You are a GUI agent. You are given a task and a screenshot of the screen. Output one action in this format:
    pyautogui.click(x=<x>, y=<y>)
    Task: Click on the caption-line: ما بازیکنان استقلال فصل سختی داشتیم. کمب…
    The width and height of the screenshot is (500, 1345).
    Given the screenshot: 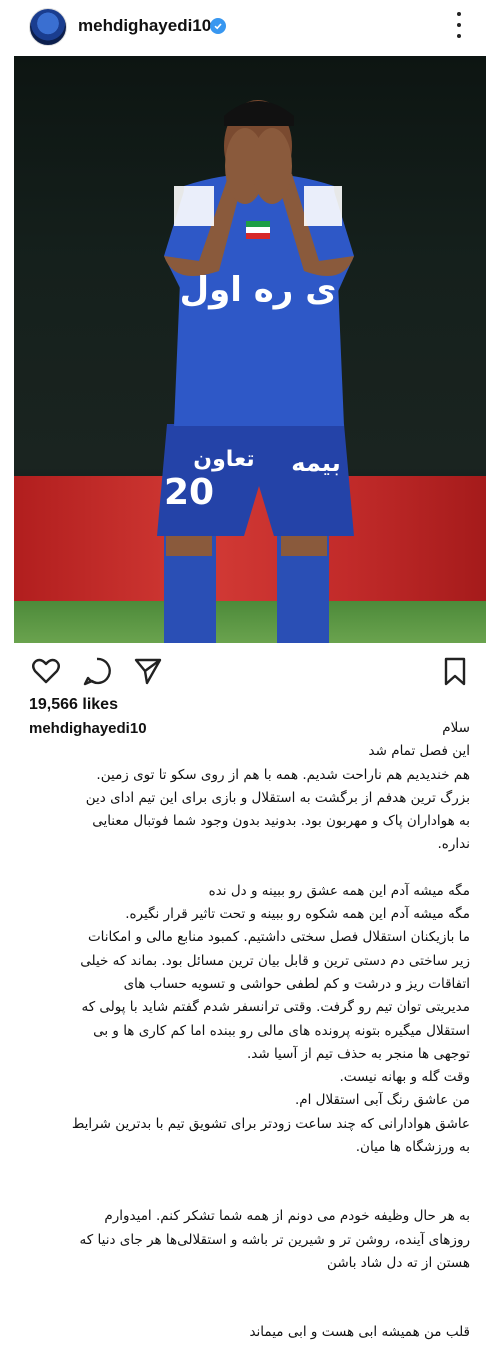 What is the action you would take?
    pyautogui.click(x=278, y=937)
    